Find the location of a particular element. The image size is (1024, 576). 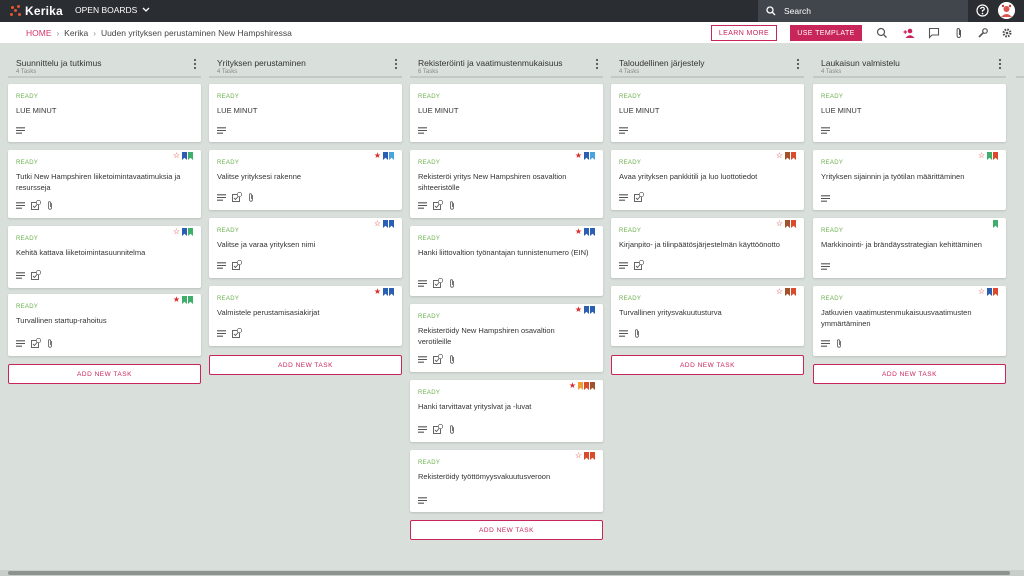

task-card: ☆ READY Turvallinen yritysvakuutusturva is located at coordinates (707, 316).